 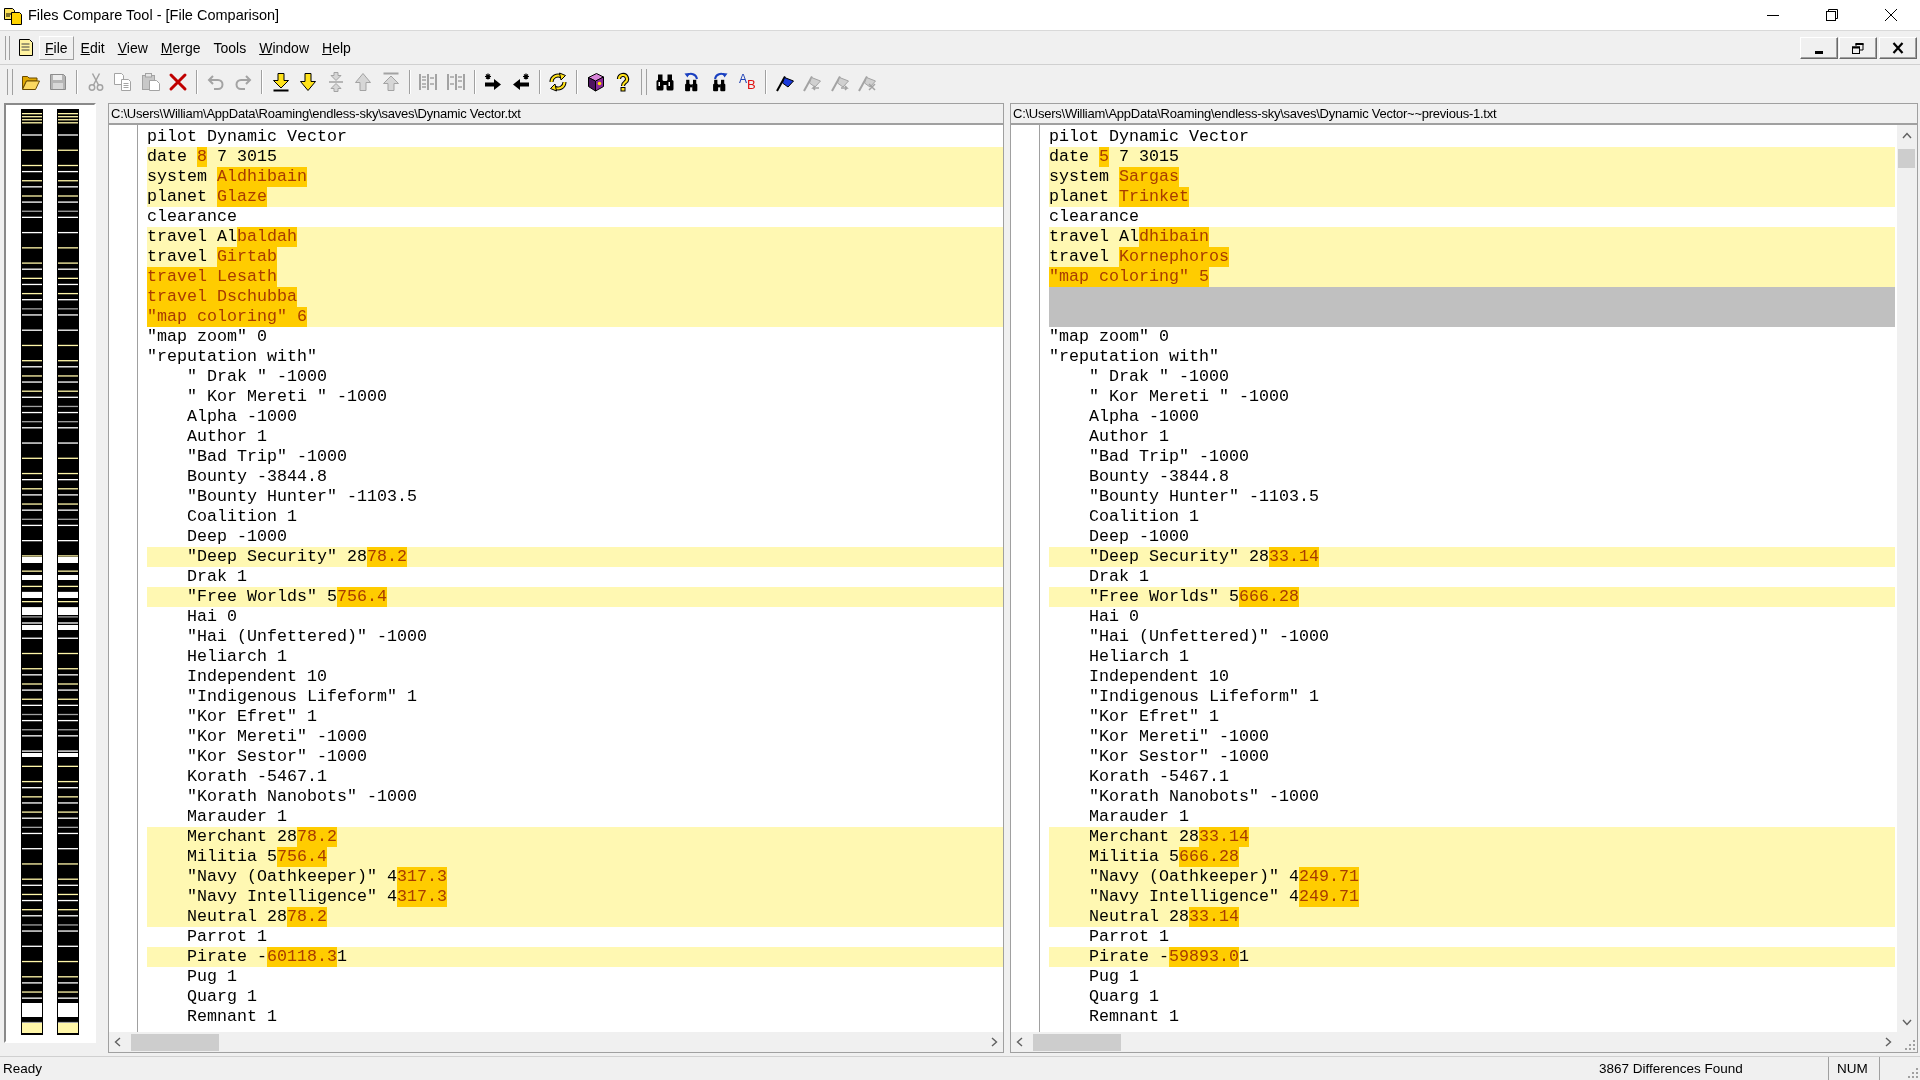 What do you see at coordinates (1209, 637) in the screenshot?
I see `code-line: "Hai (Unfettered)" -1000` at bounding box center [1209, 637].